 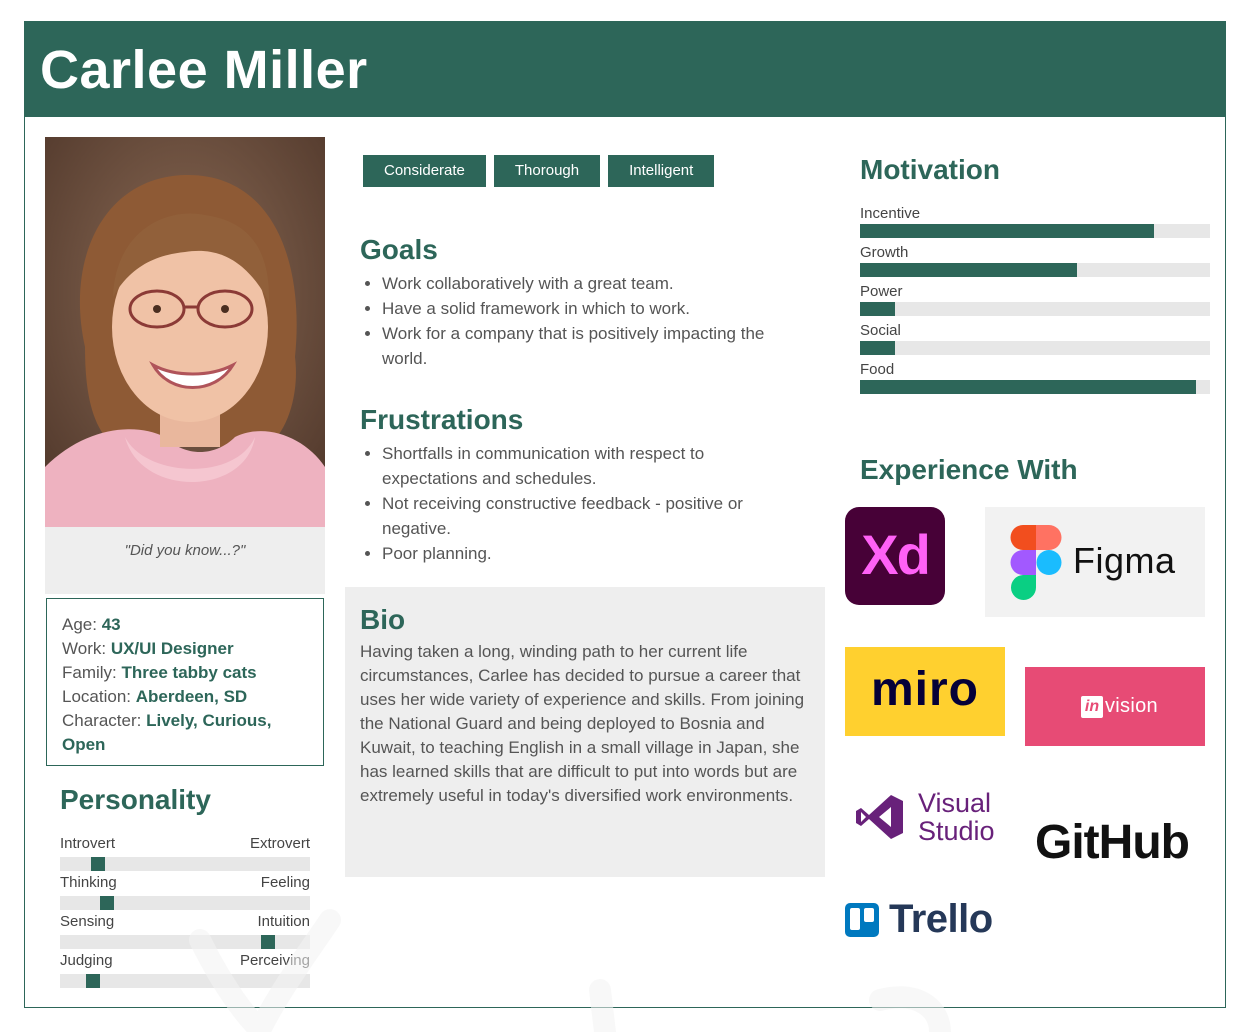 What do you see at coordinates (111, 624) in the screenshot?
I see `age-value: 43` at bounding box center [111, 624].